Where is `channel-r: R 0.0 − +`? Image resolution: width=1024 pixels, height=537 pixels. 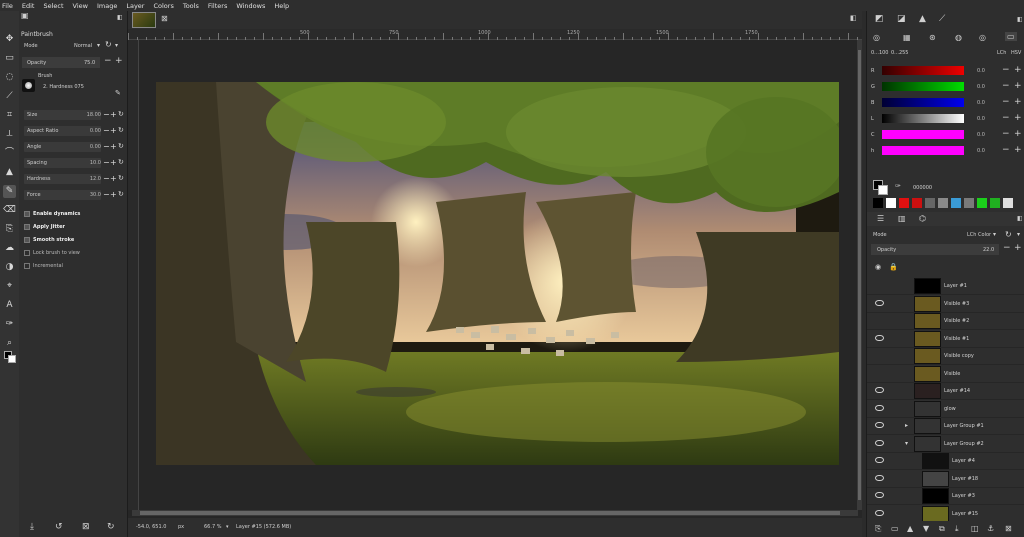
channel-r: R 0.0 − + is located at coordinates (945, 71).